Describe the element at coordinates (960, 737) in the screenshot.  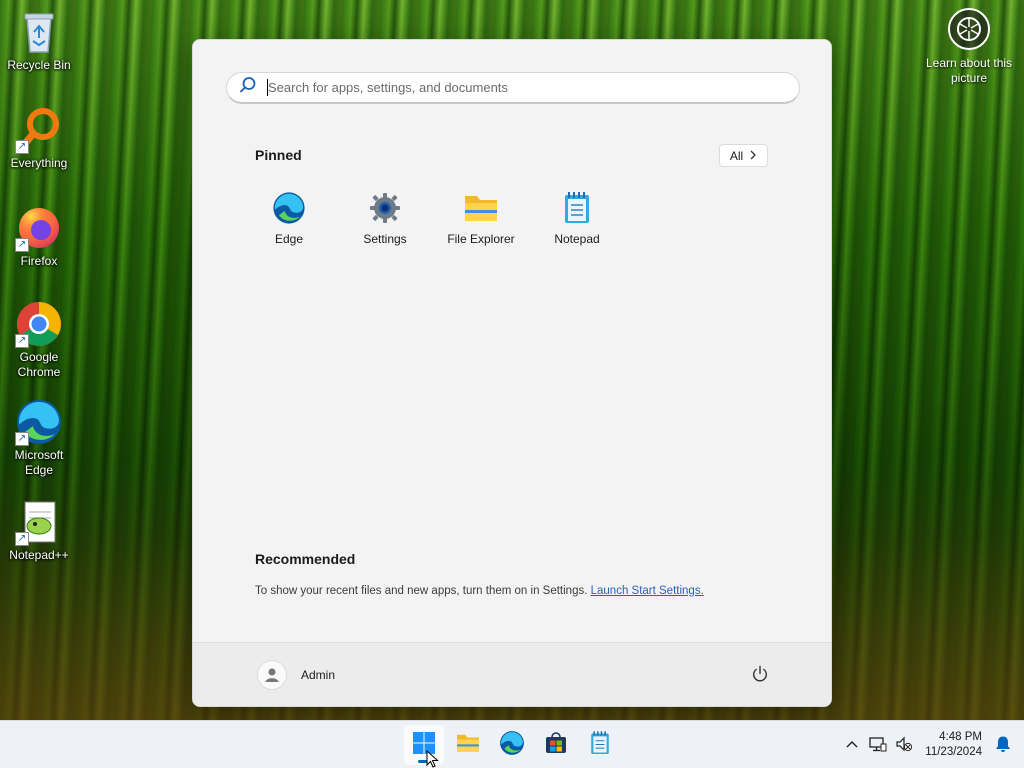
I see `clock-time: 4:48 PM` at that location.